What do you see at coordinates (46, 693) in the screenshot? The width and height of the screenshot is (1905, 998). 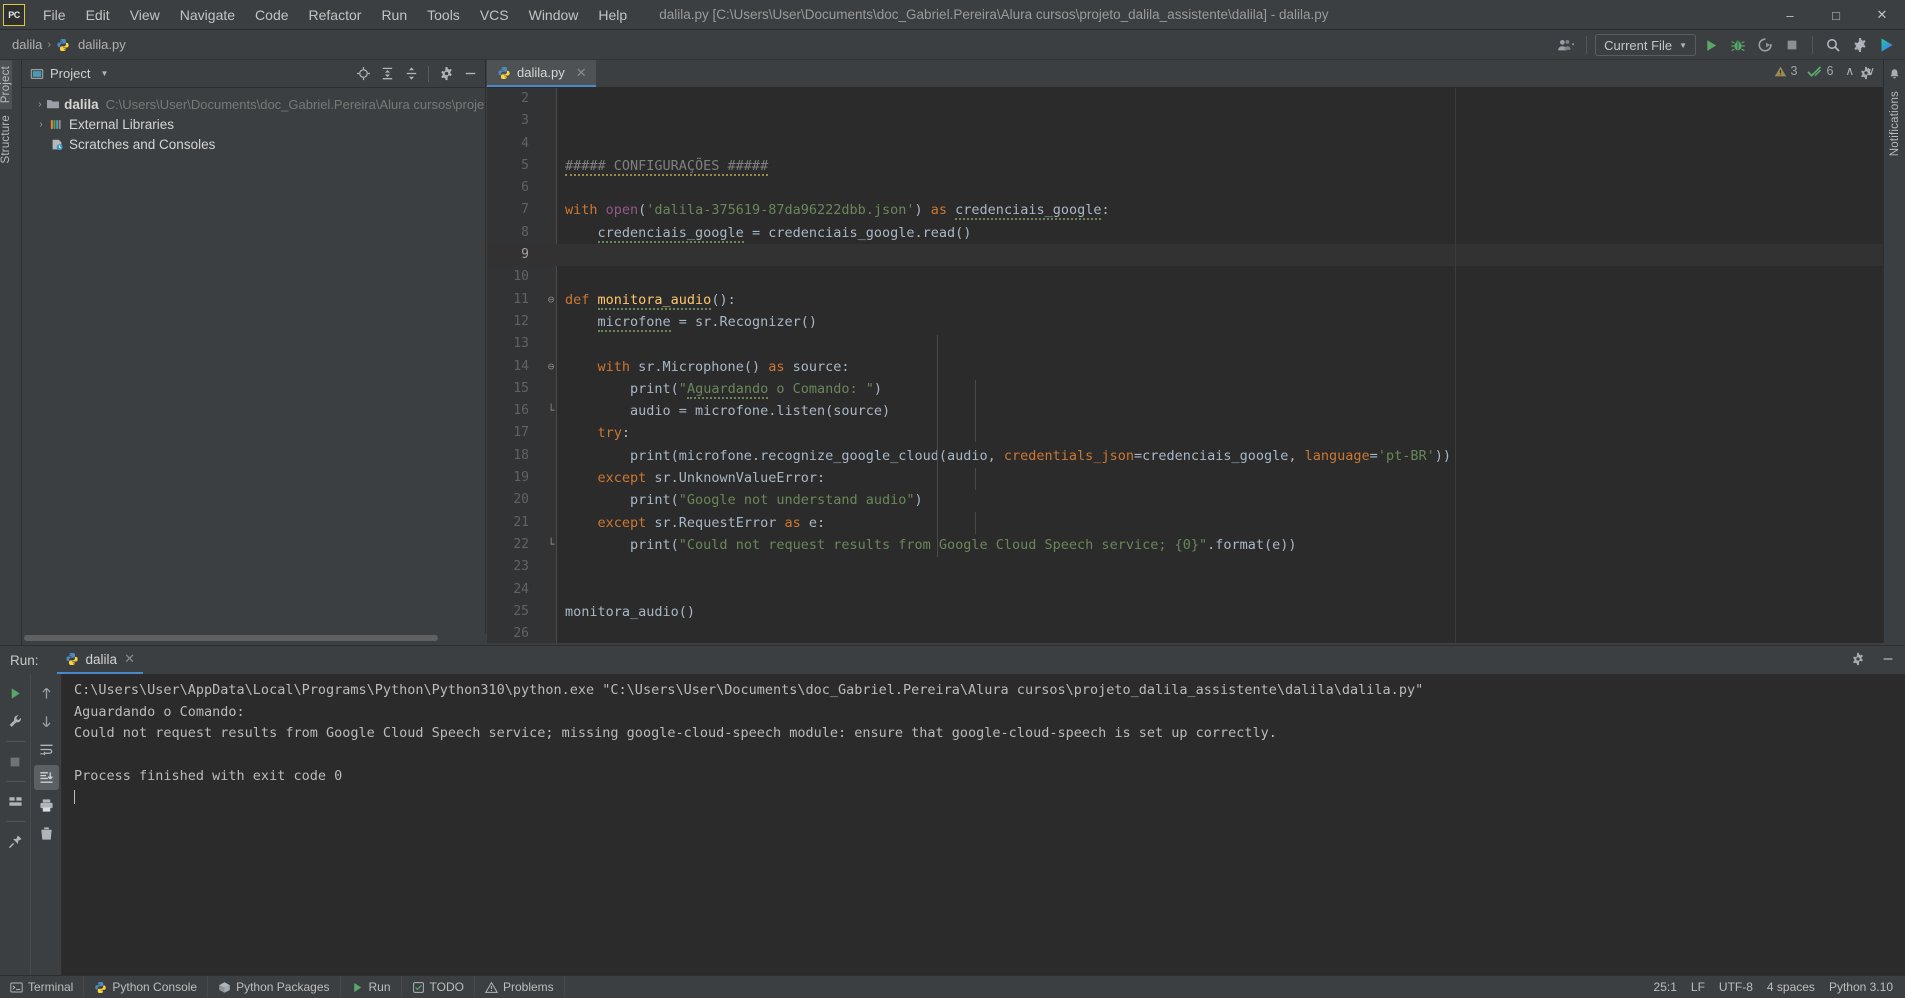 I see `scroll-up-icon` at bounding box center [46, 693].